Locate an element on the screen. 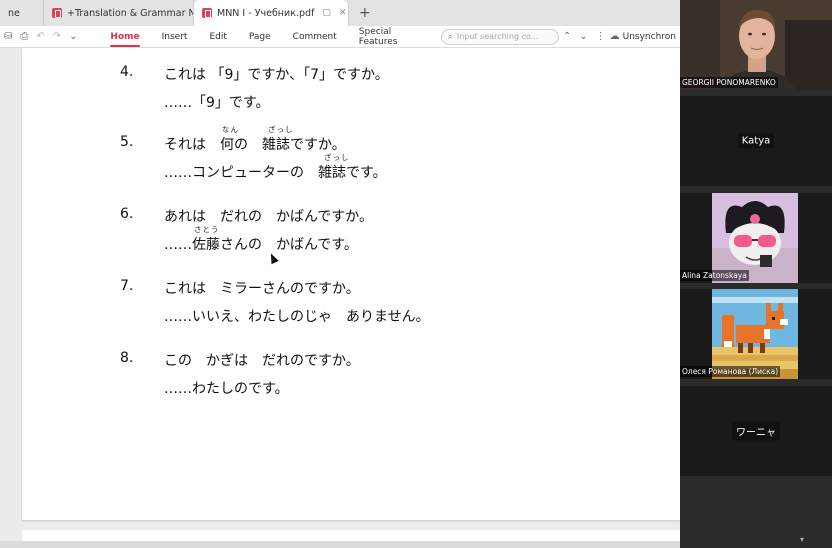  chevron-down-icon: ⌄ is located at coordinates (73, 36).